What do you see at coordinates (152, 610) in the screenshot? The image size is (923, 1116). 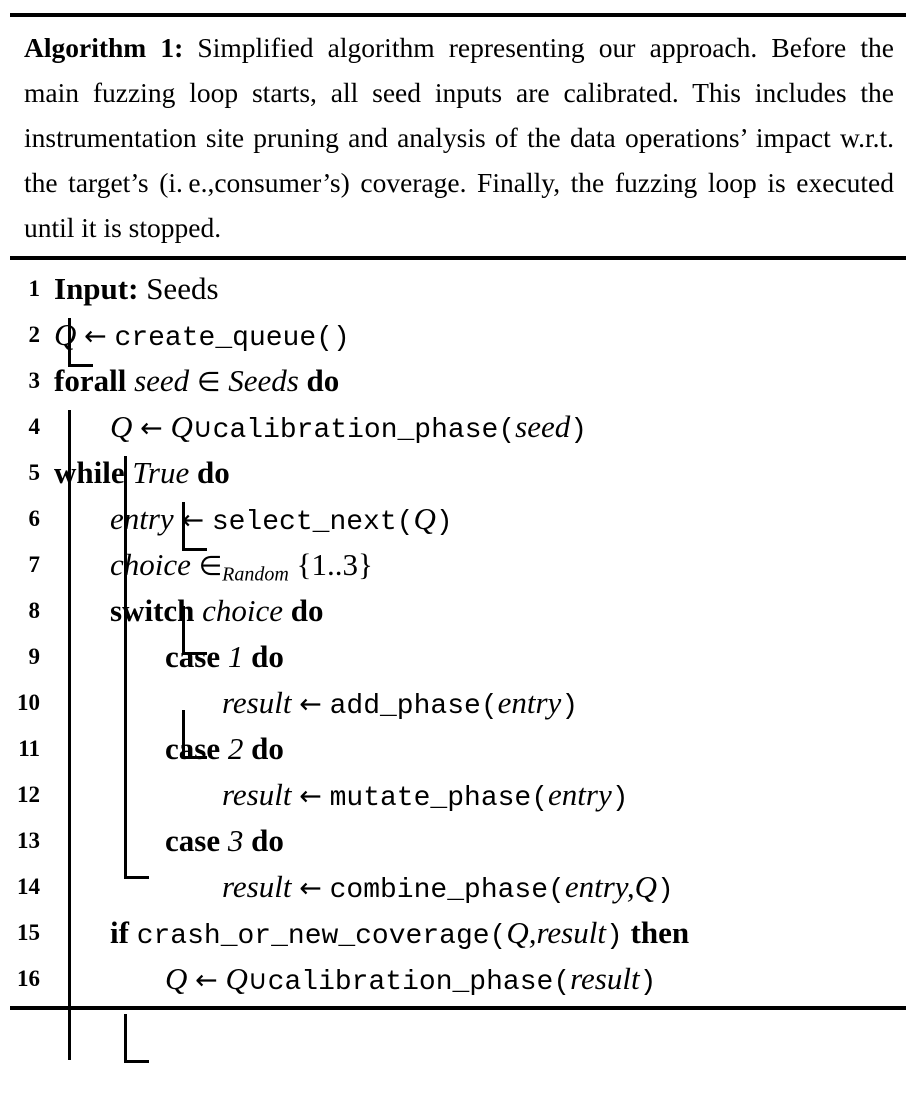 I see `keyword-switch: switch` at bounding box center [152, 610].